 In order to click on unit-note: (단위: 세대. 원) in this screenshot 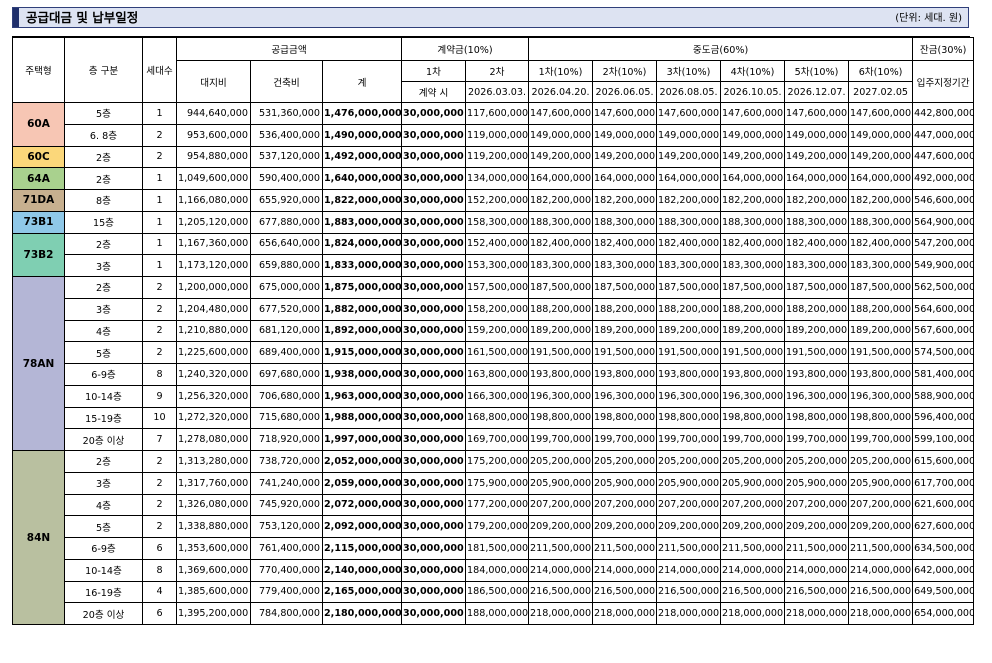, I will do `click(928, 18)`.